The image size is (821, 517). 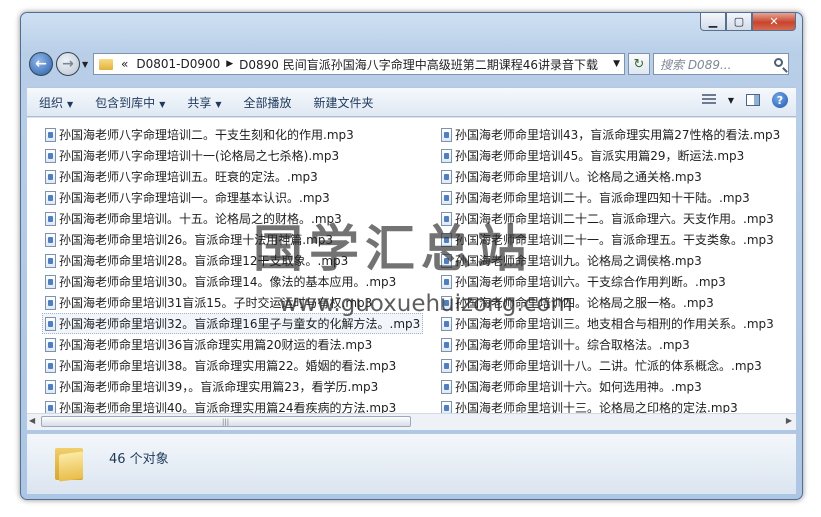 I want to click on list-item: 孙国海老师命里培训十。综合取格法。.mp3, so click(x=616, y=344).